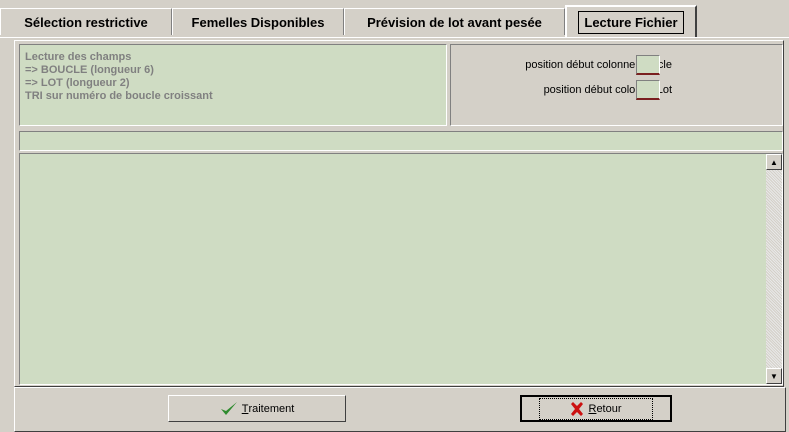 The image size is (789, 432). I want to click on check-icon, so click(229, 409).